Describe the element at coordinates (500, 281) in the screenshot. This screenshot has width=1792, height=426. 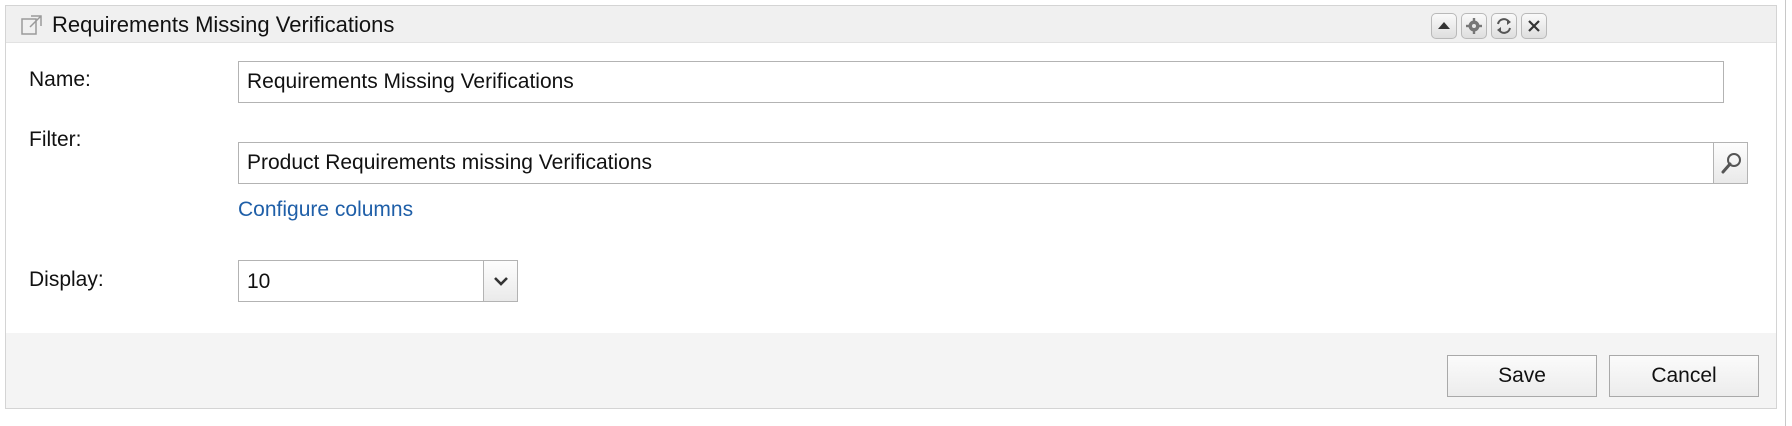
I see `display-select-toggle` at that location.